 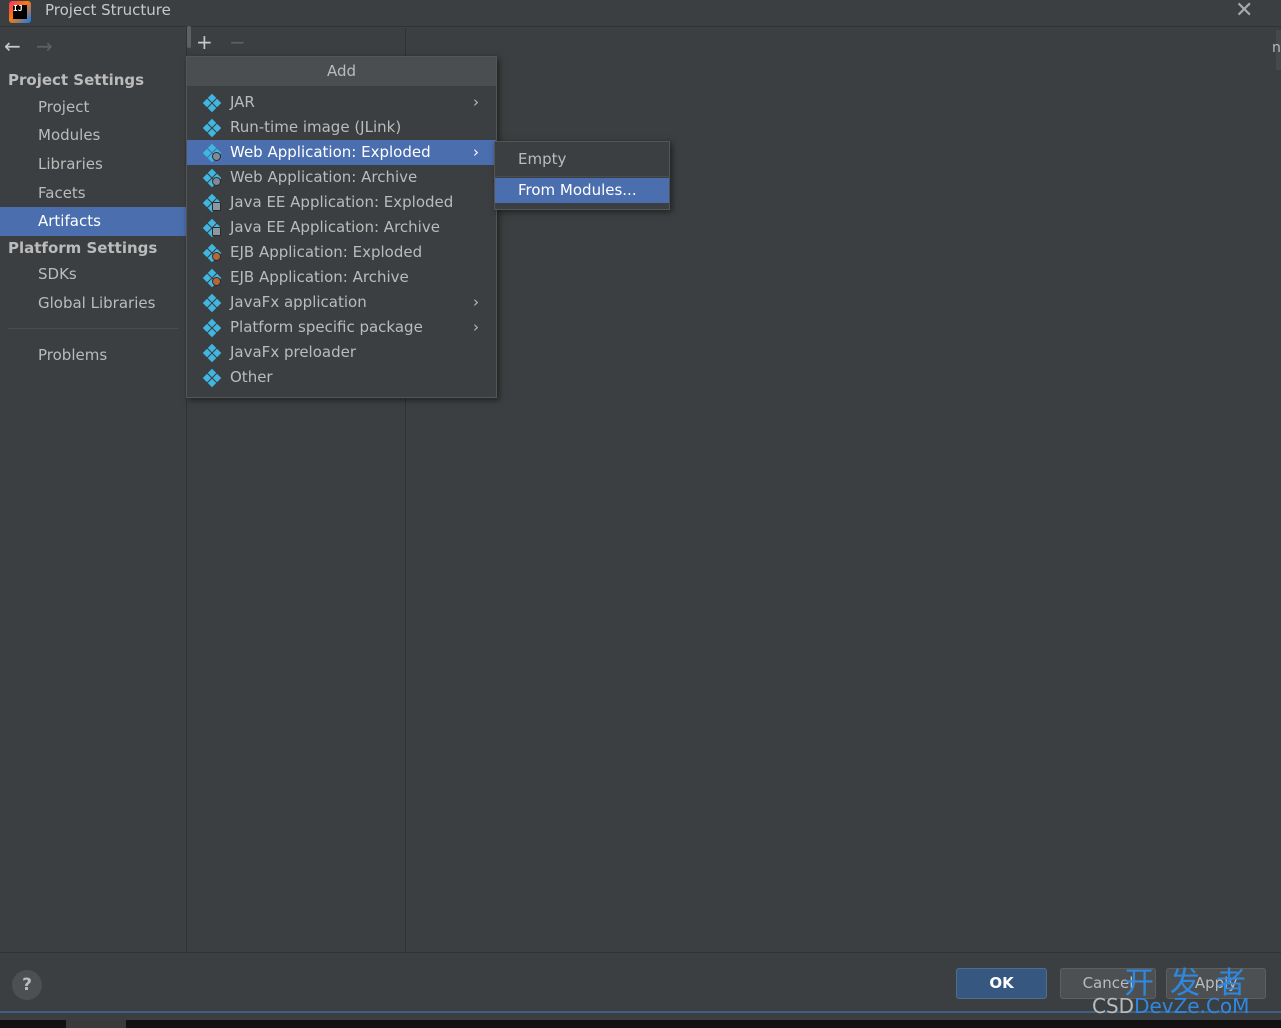 I want to click on dialog-footer: ? OK Cancel Apply, so click(x=640, y=982).